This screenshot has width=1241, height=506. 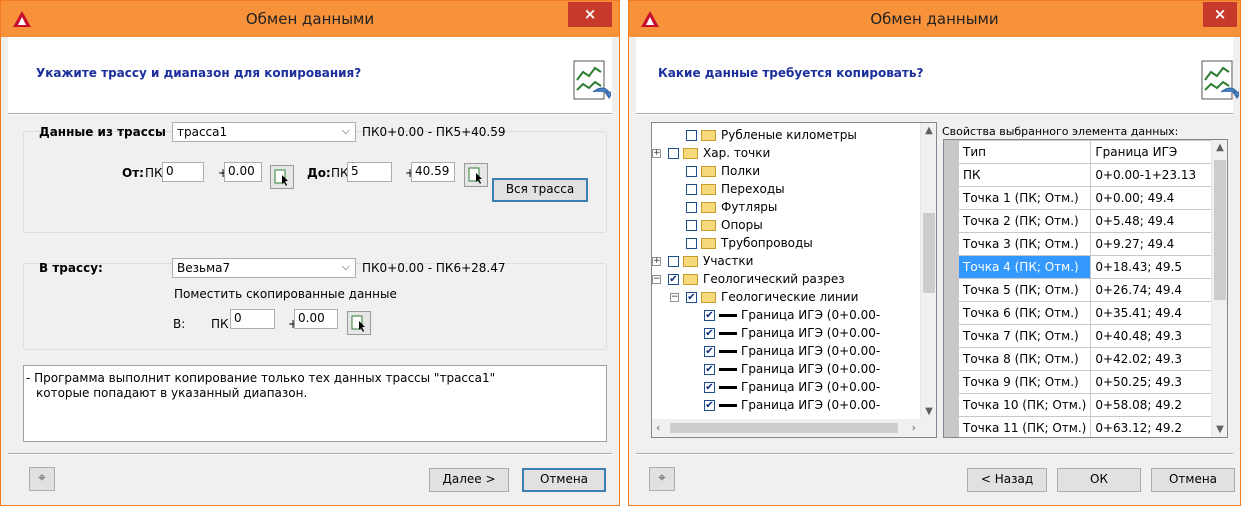 I want to click on table-row: Точка 8 (ПК; Отм.) 0+42.02; 49.3, so click(x=1085, y=359).